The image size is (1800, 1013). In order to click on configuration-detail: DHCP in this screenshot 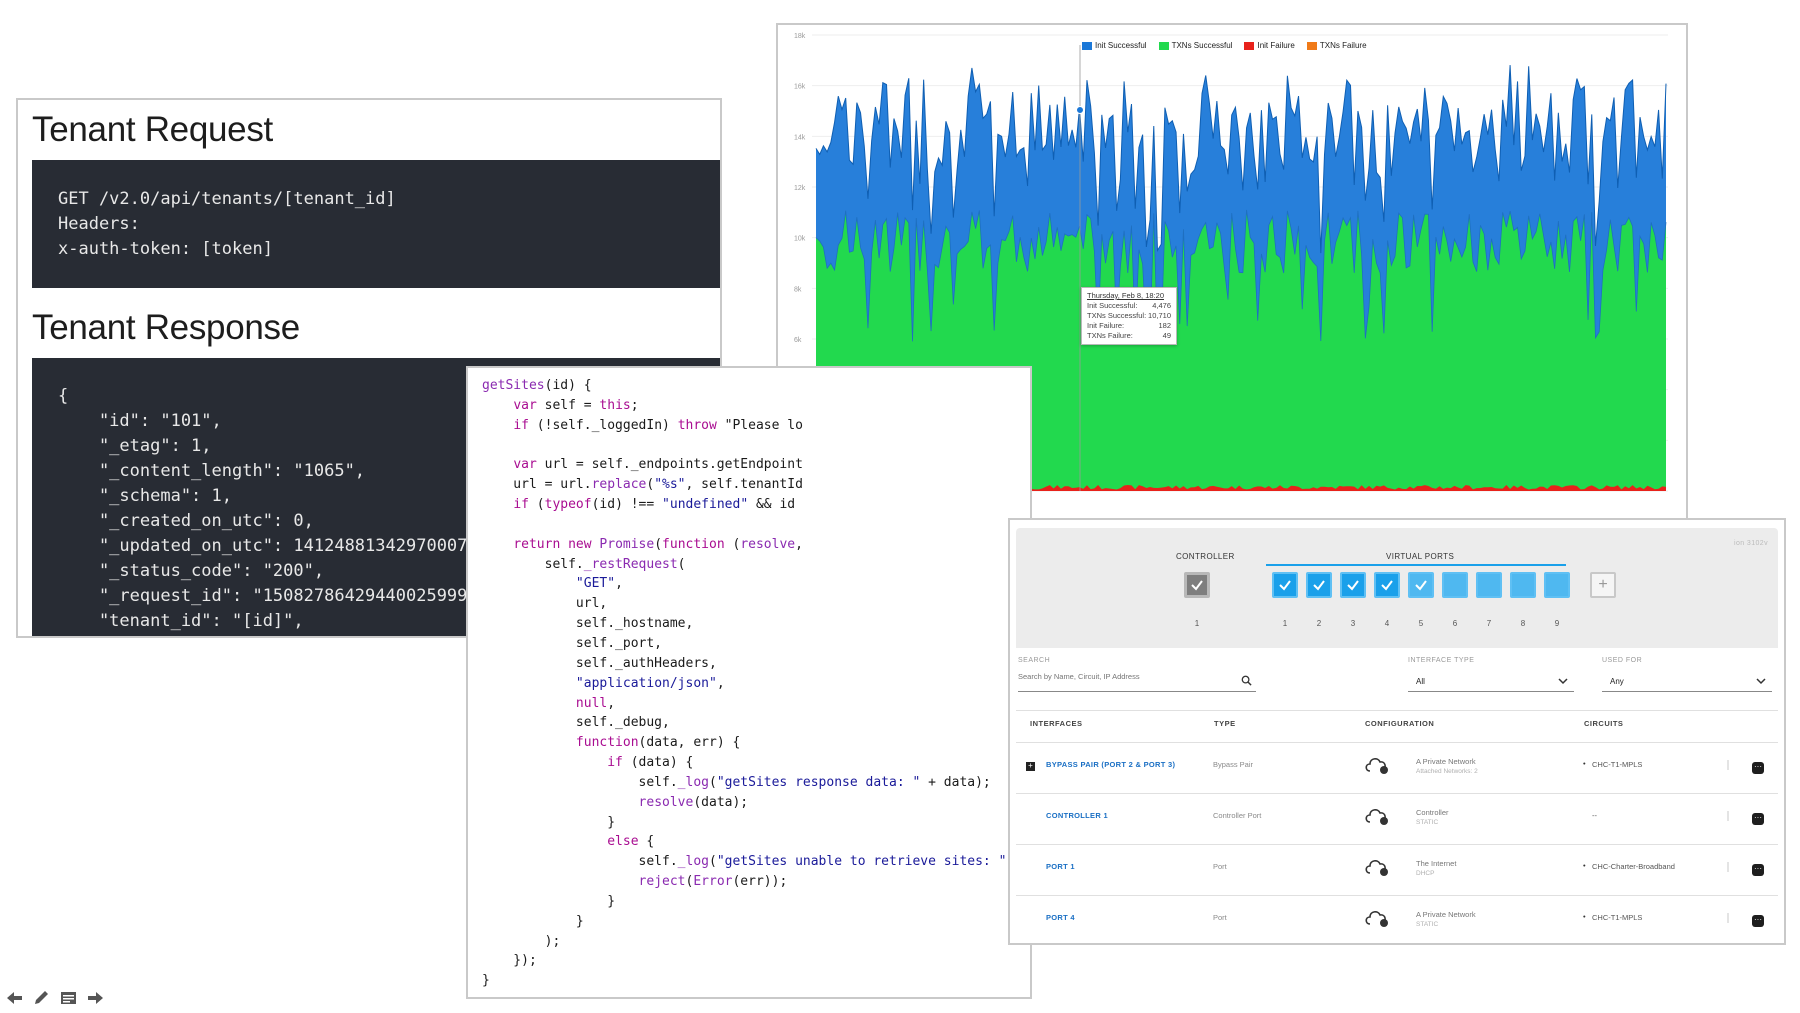, I will do `click(1425, 873)`.